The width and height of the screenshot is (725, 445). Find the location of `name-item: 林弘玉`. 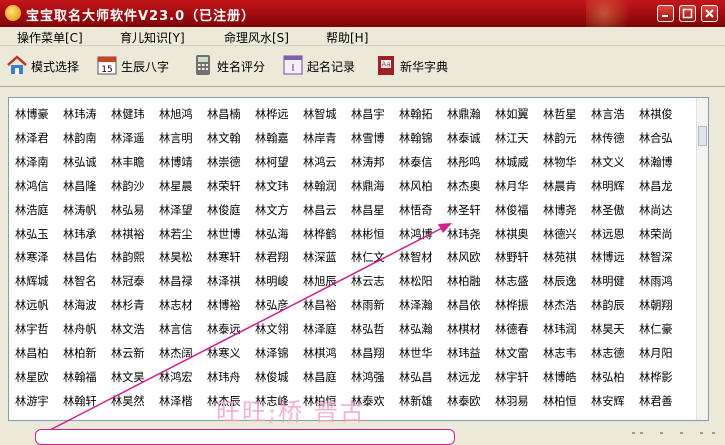

name-item: 林弘玉 is located at coordinates (32, 234).